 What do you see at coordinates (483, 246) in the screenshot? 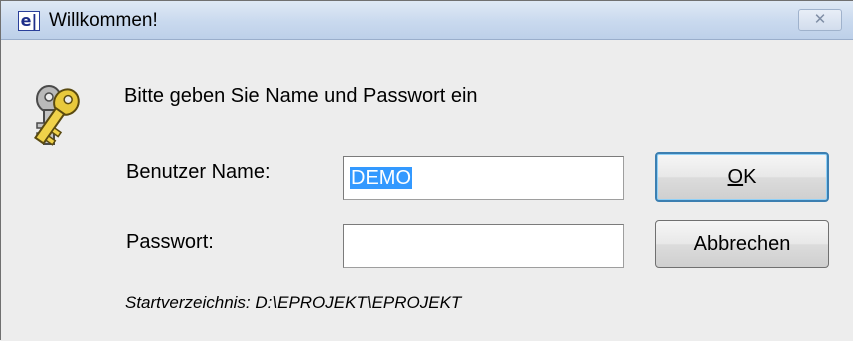
I see `password-field` at bounding box center [483, 246].